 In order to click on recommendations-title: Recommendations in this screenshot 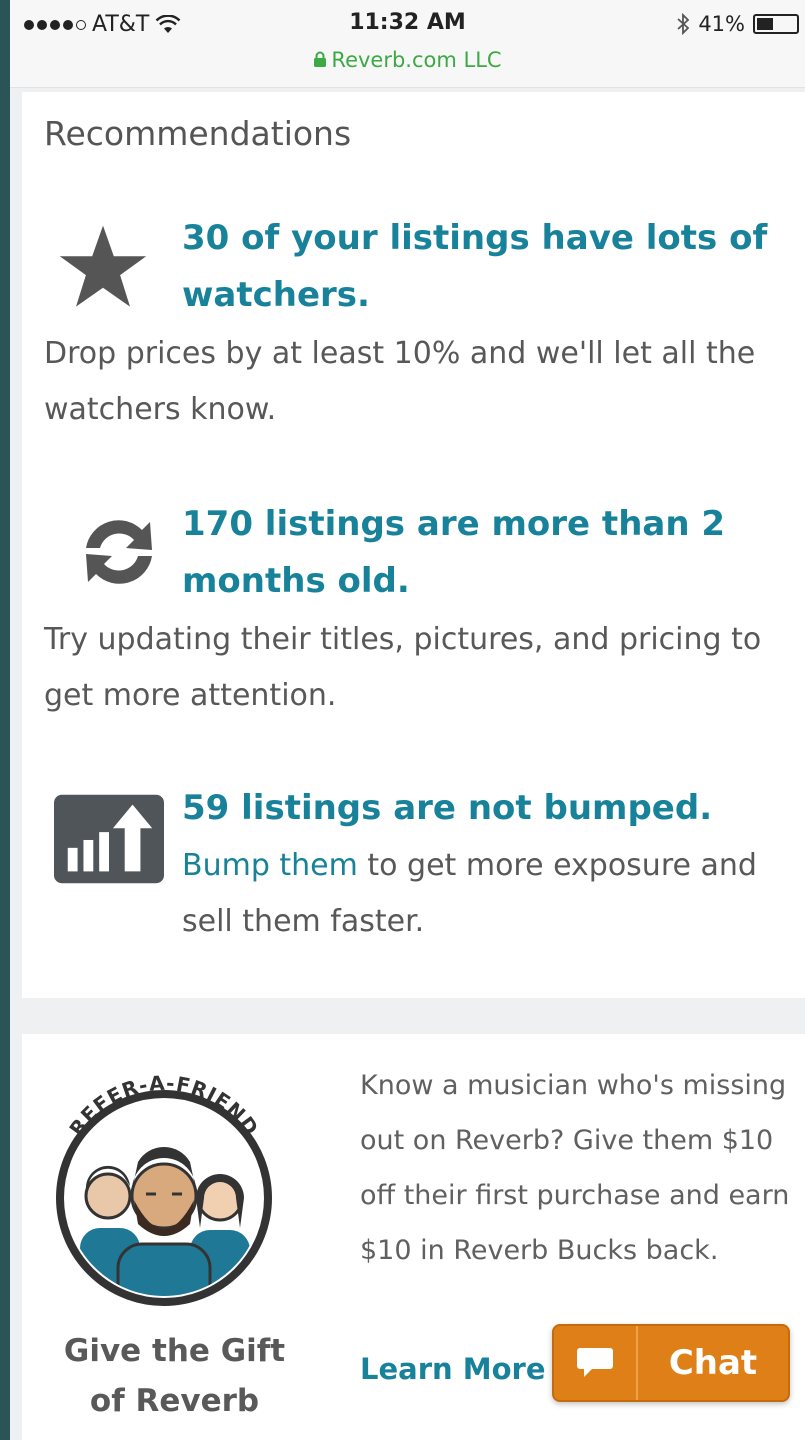, I will do `click(198, 133)`.